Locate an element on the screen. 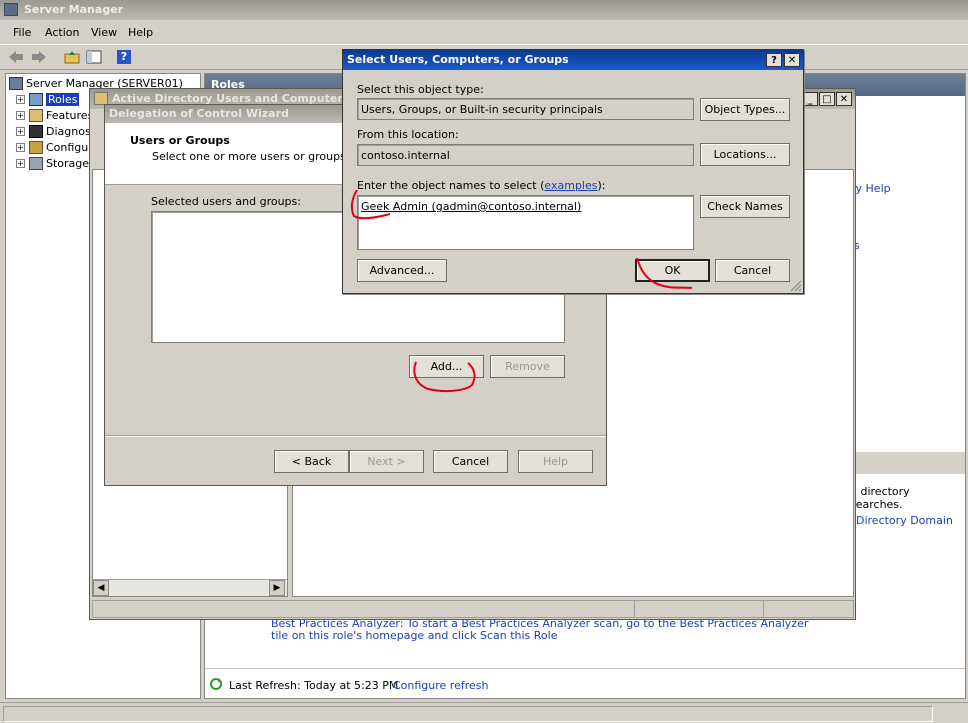 Image resolution: width=968 pixels, height=723 pixels. diagnostics-icon is located at coordinates (36, 131).